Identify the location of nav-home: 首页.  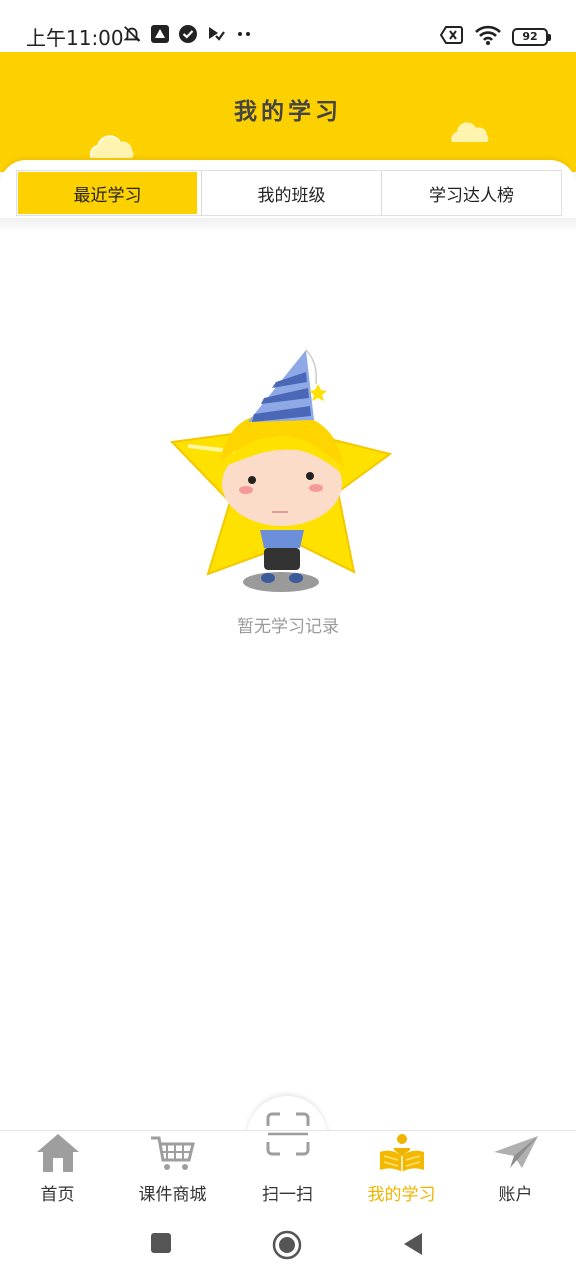
(57, 1172).